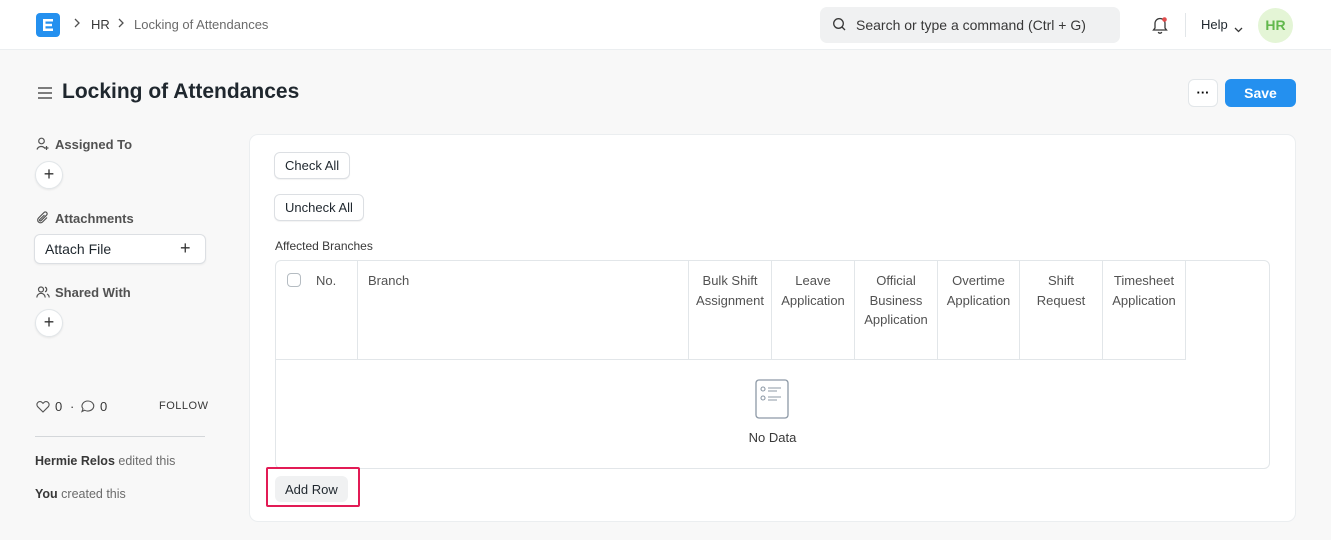 This screenshot has height=540, width=1331. I want to click on add-share-button: +, so click(49, 323).